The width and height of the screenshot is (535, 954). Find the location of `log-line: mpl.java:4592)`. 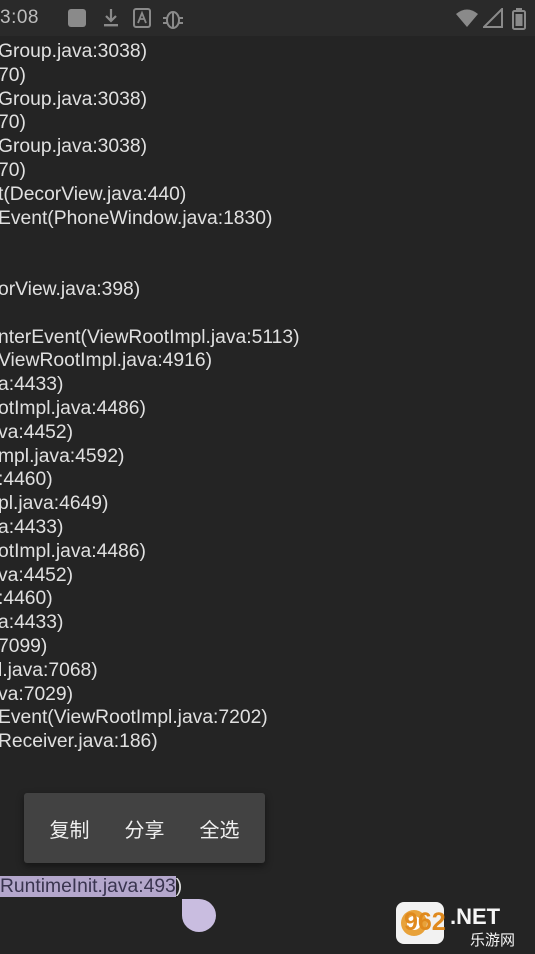

log-line: mpl.java:4592) is located at coordinates (62, 457).